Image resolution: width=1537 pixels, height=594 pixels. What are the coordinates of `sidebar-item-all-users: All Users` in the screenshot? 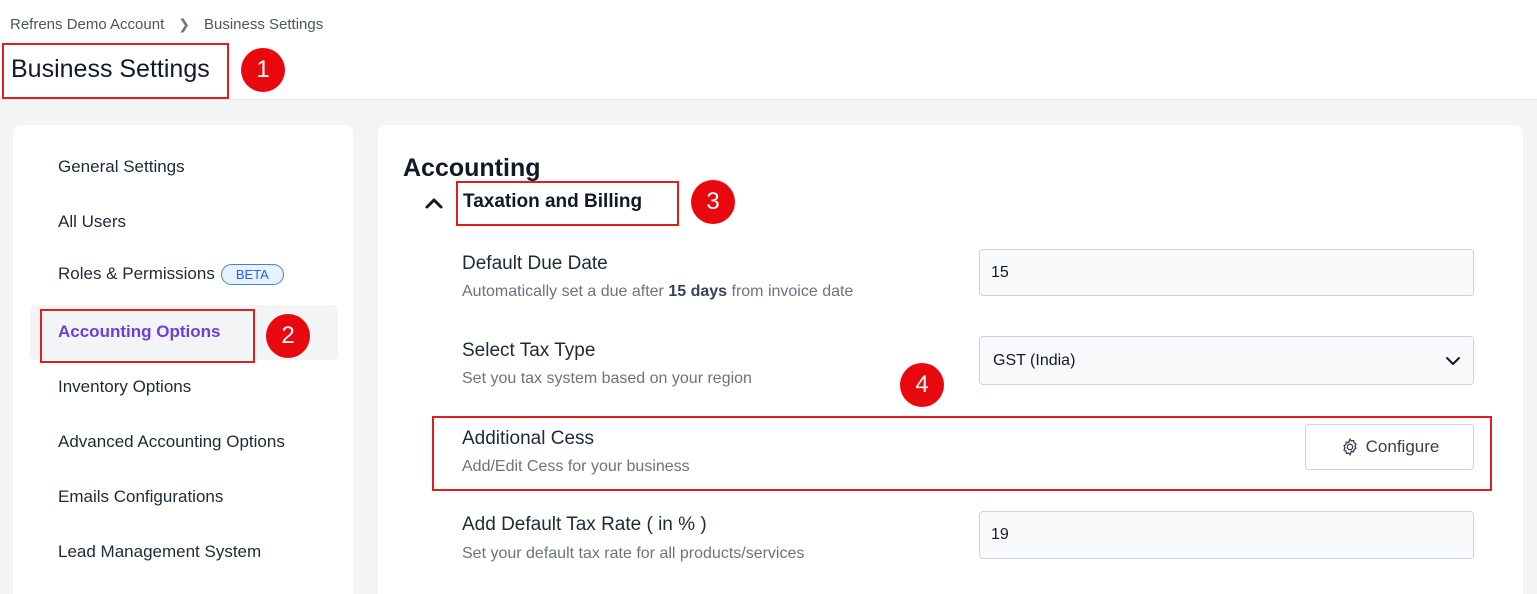 It's located at (92, 222).